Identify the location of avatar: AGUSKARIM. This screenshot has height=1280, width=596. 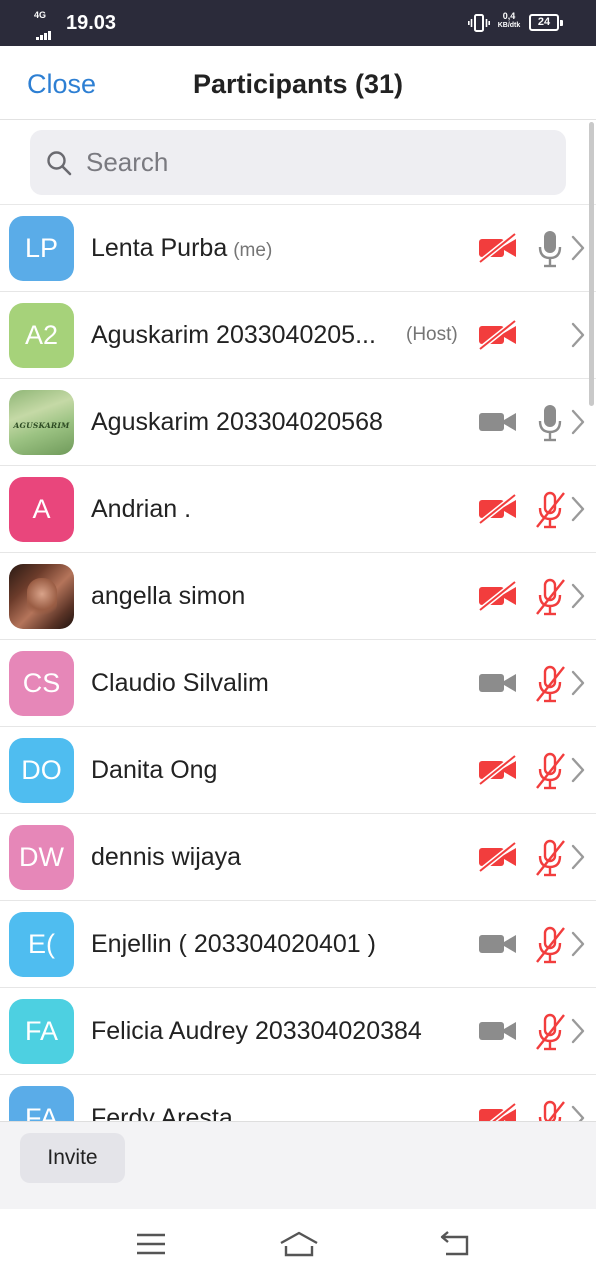
(41, 422).